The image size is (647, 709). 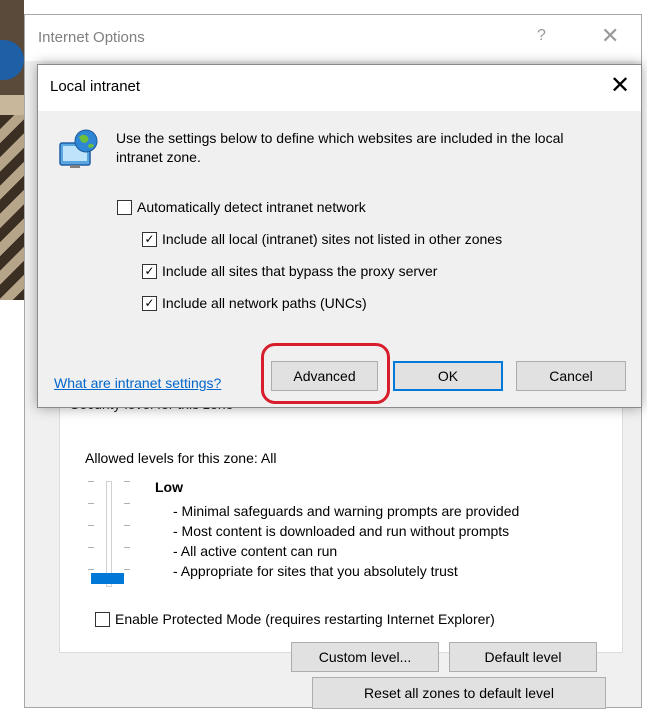 I want to click on default-level-button: Default level, so click(x=523, y=657).